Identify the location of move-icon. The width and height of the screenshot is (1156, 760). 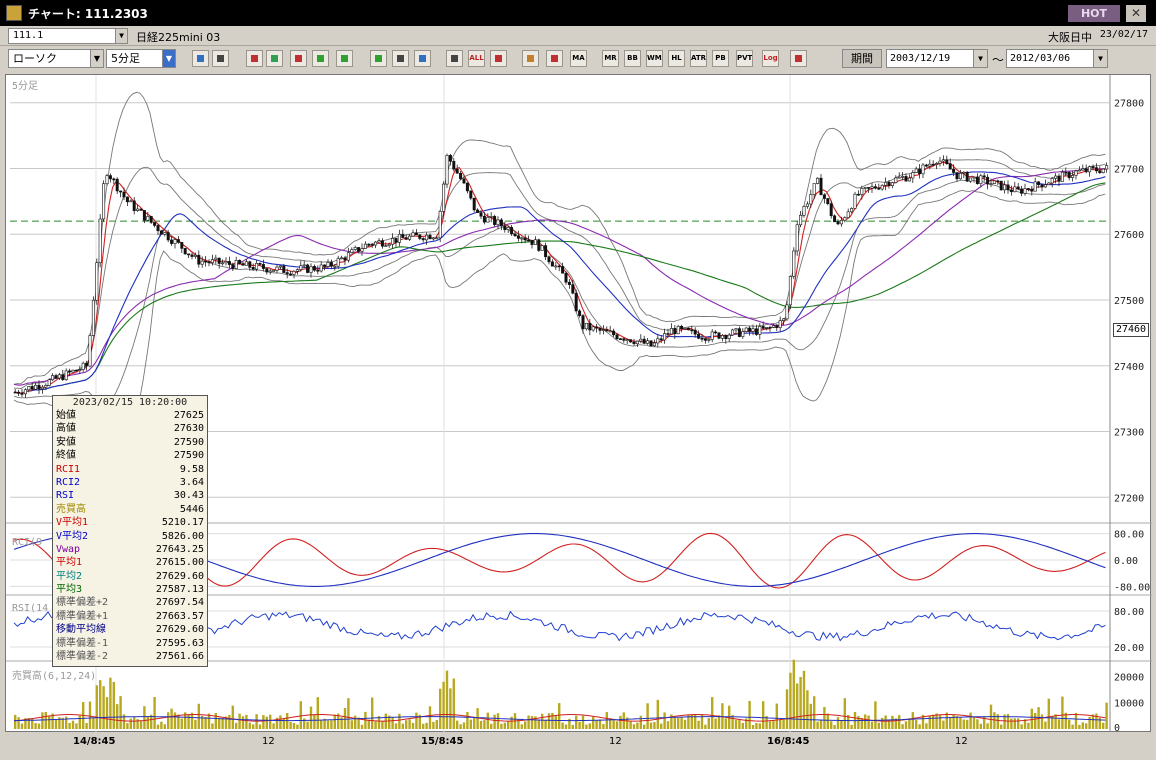
(400, 58).